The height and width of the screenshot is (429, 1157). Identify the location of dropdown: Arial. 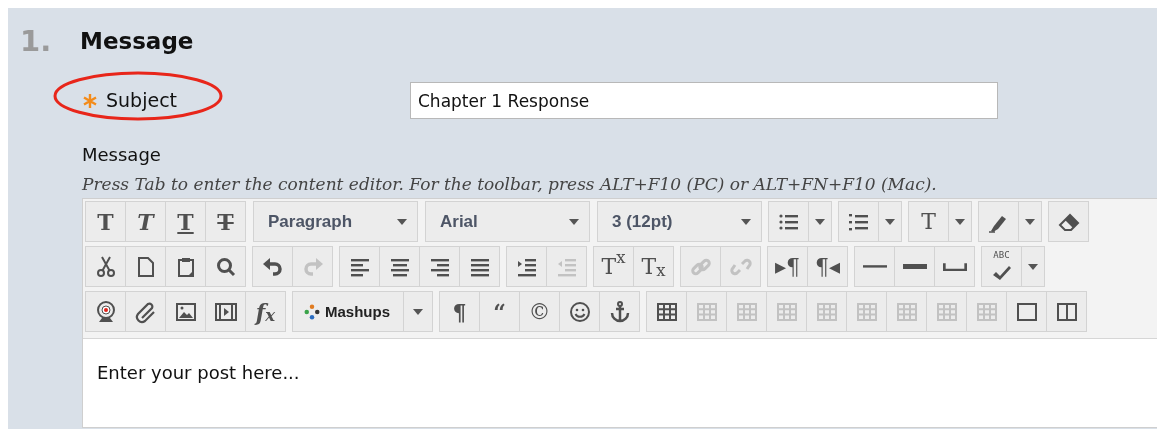
(507, 221).